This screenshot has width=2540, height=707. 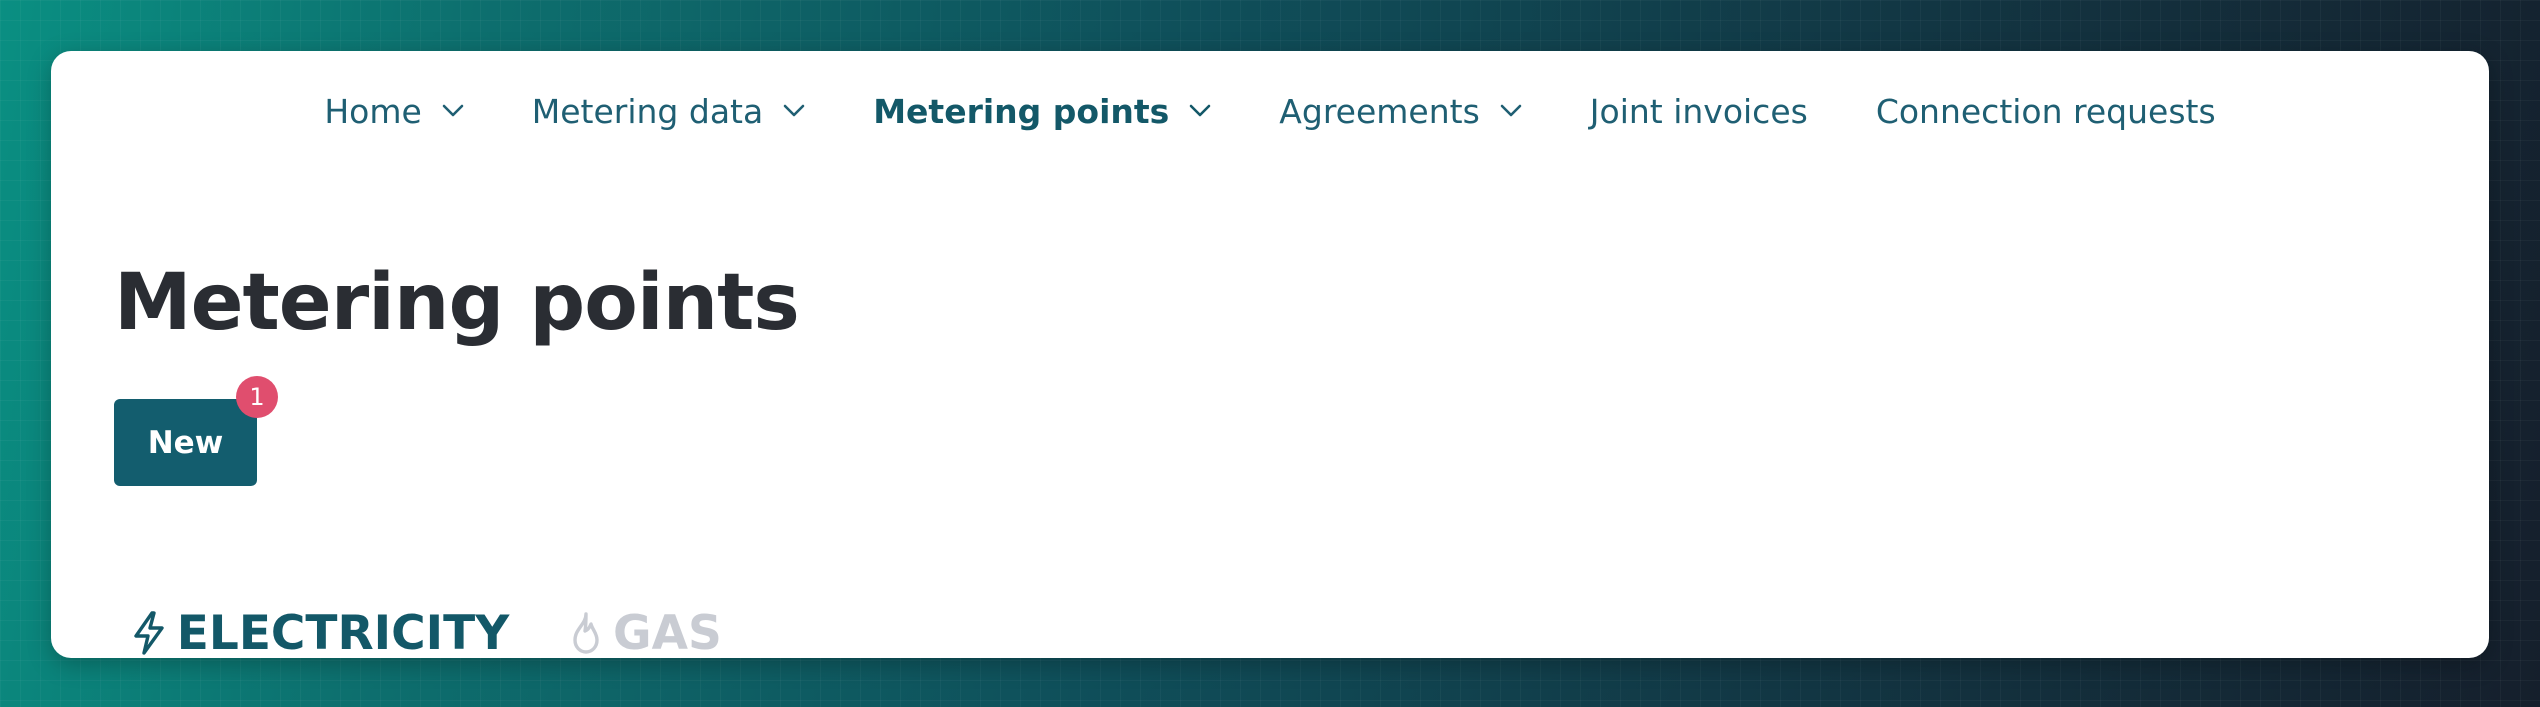 What do you see at coordinates (343, 632) in the screenshot?
I see `tab-label: ELECTRICITY` at bounding box center [343, 632].